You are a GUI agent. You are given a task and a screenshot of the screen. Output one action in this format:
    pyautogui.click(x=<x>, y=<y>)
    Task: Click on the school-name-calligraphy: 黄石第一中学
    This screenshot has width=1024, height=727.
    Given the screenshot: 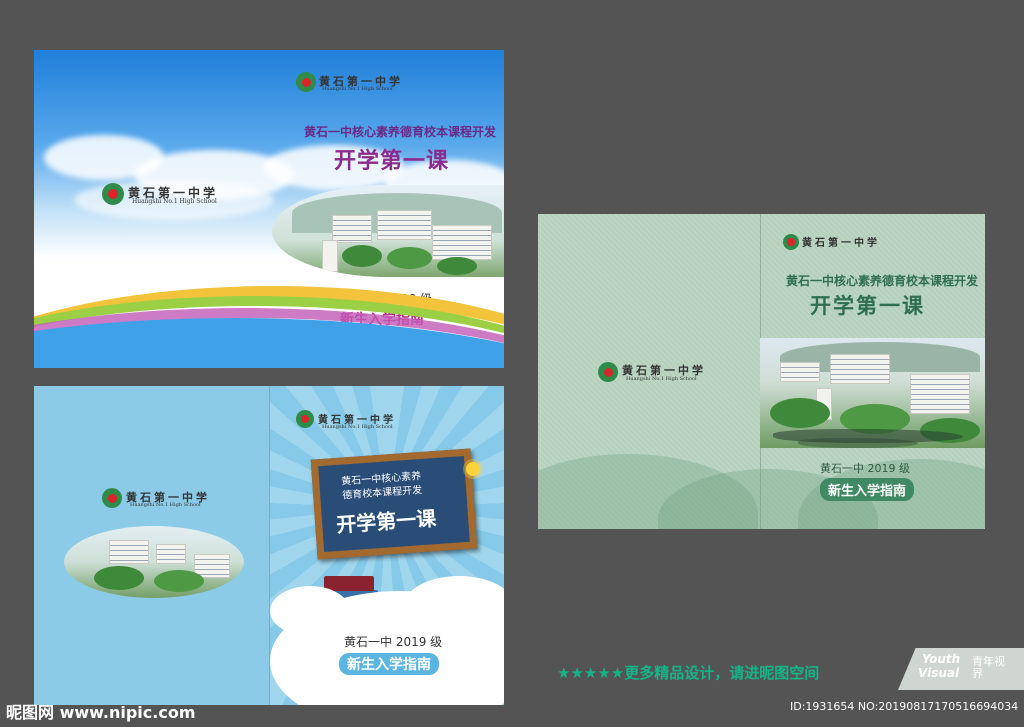 What is the action you would take?
    pyautogui.click(x=841, y=243)
    